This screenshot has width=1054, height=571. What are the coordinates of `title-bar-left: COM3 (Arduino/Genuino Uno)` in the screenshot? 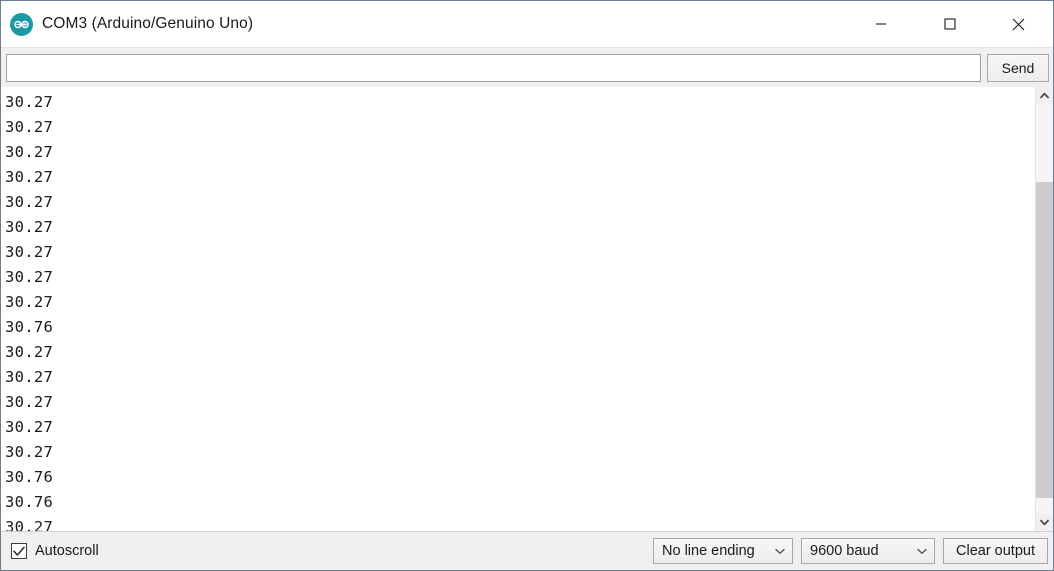 It's located at (127, 24).